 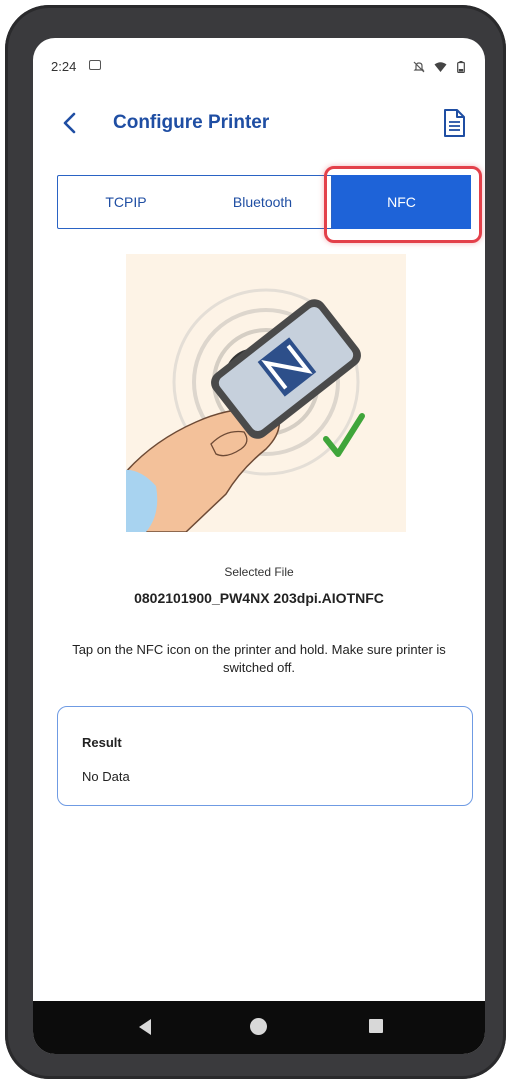 I want to click on tab-bluetooth: Bluetooth, so click(x=263, y=202).